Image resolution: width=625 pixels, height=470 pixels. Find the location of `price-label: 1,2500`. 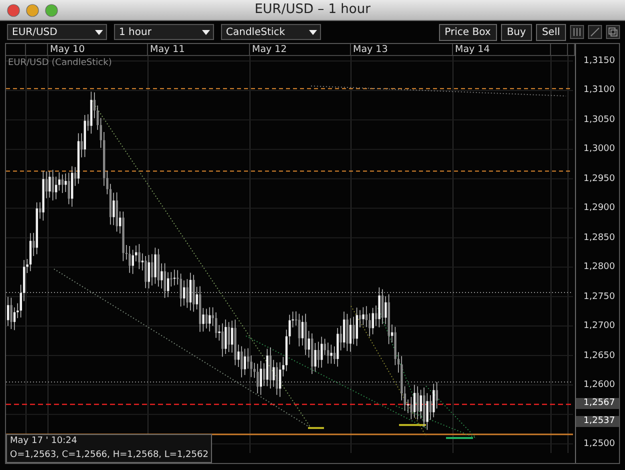

price-label: 1,2500 is located at coordinates (599, 444).